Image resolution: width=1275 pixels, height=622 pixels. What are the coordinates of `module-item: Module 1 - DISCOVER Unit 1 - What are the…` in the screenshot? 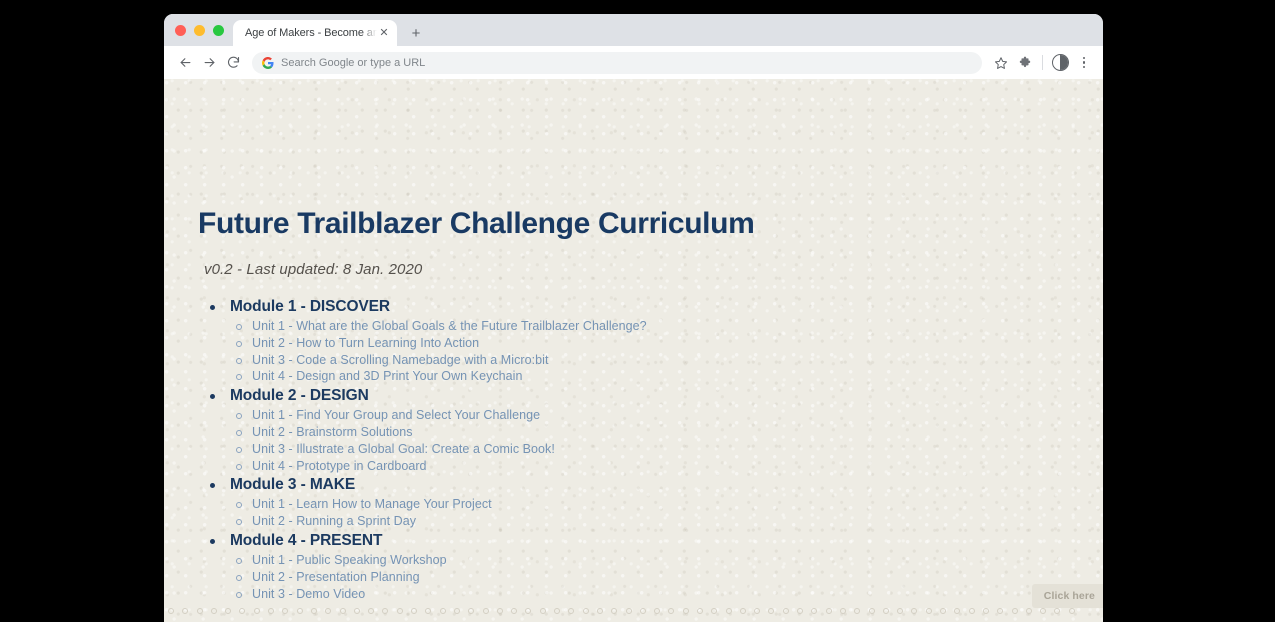 It's located at (423, 340).